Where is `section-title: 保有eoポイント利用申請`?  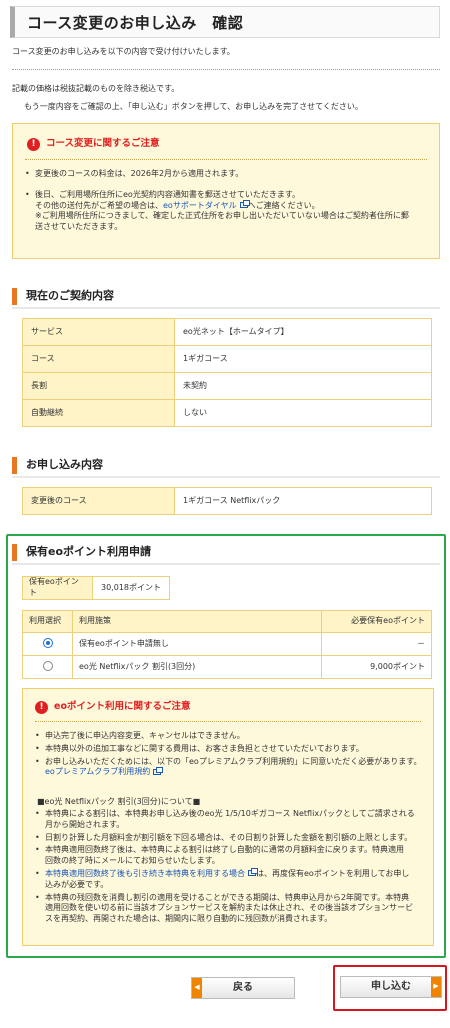 section-title: 保有eoポイント利用申請 is located at coordinates (89, 551).